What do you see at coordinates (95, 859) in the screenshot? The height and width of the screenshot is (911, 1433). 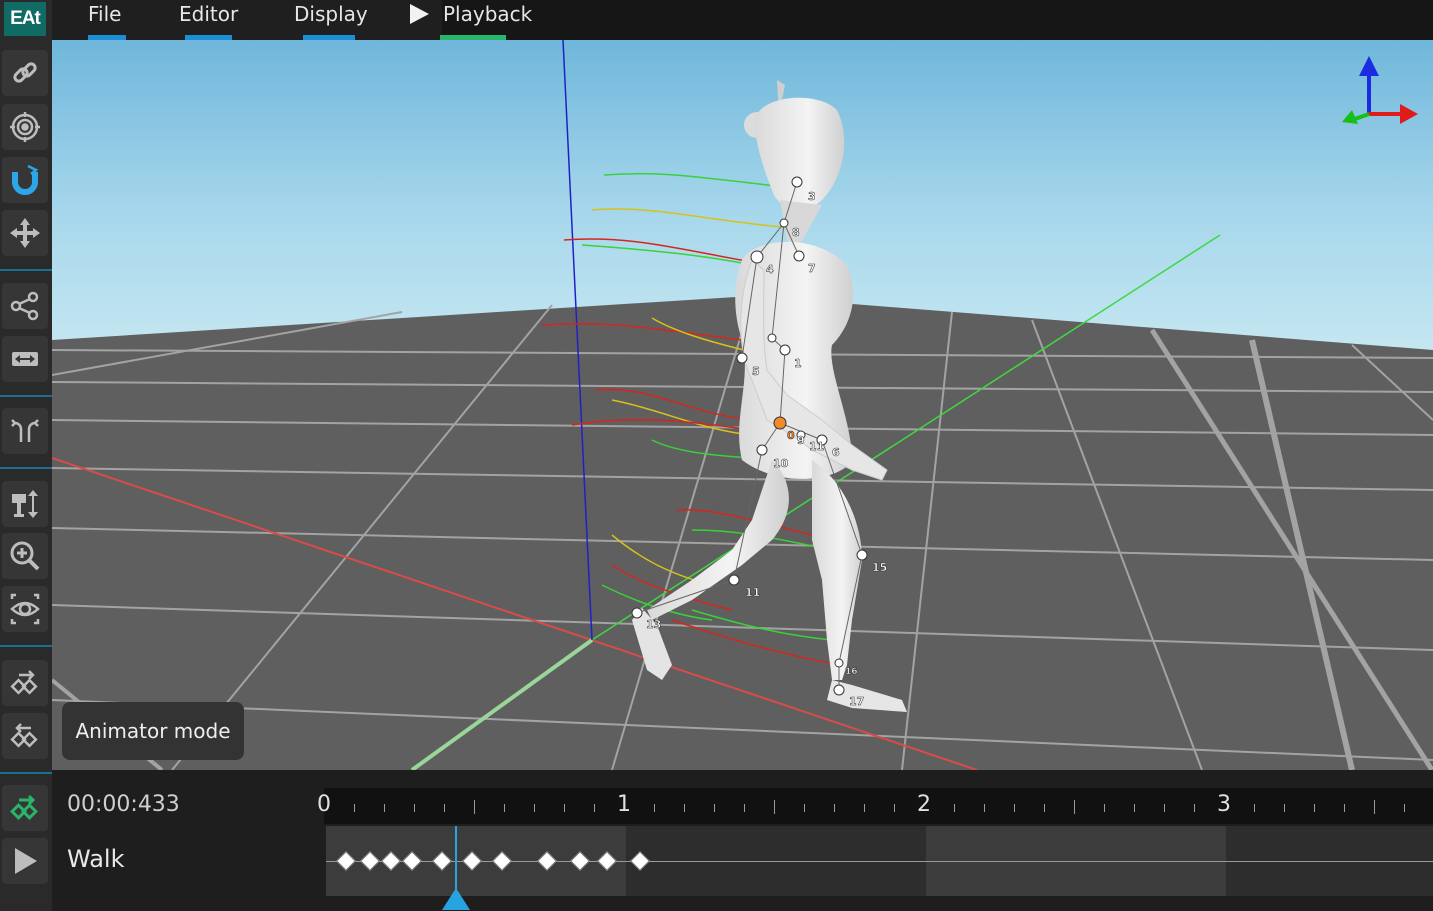 I see `track-name: Walk` at bounding box center [95, 859].